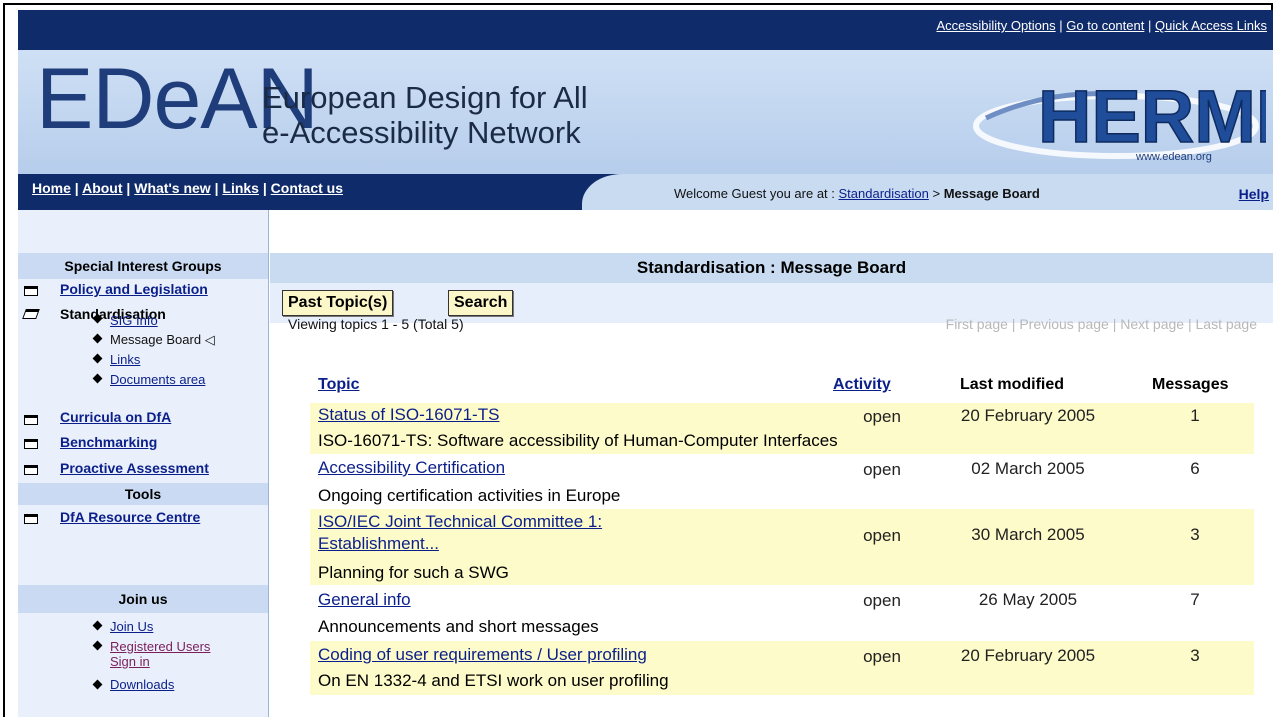 This screenshot has width=1277, height=721. What do you see at coordinates (130, 517) in the screenshot?
I see `sidebar-item-resource-centre: DfA Resource Centre` at bounding box center [130, 517].